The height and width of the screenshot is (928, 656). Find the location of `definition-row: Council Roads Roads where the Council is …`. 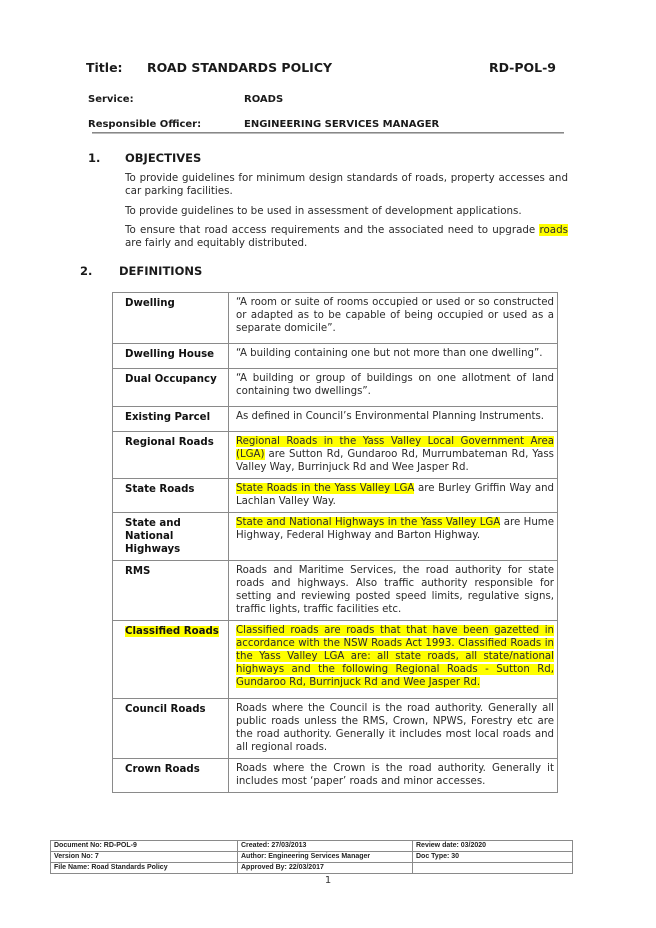

definition-row: Council Roads Roads where the Council is … is located at coordinates (335, 728).